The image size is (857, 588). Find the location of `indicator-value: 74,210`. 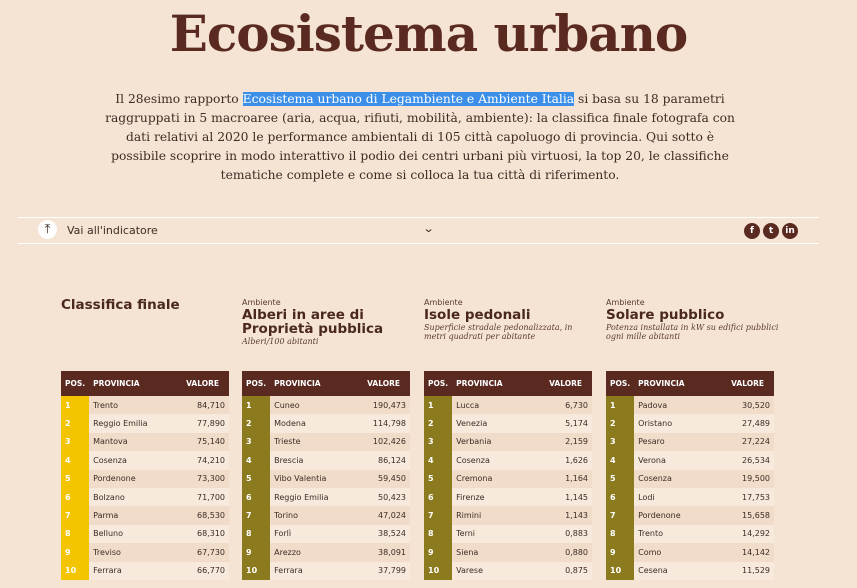

indicator-value: 74,210 is located at coordinates (211, 460).